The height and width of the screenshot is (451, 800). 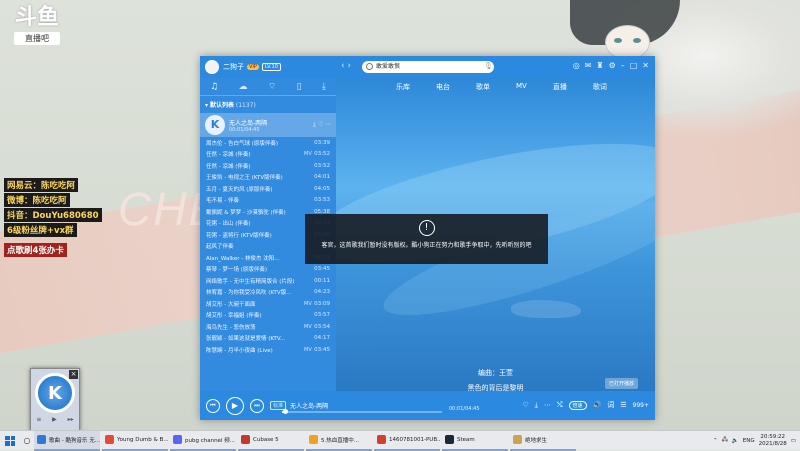 What do you see at coordinates (715, 441) in the screenshot?
I see `chevron-up-icon: ⌃` at bounding box center [715, 441].